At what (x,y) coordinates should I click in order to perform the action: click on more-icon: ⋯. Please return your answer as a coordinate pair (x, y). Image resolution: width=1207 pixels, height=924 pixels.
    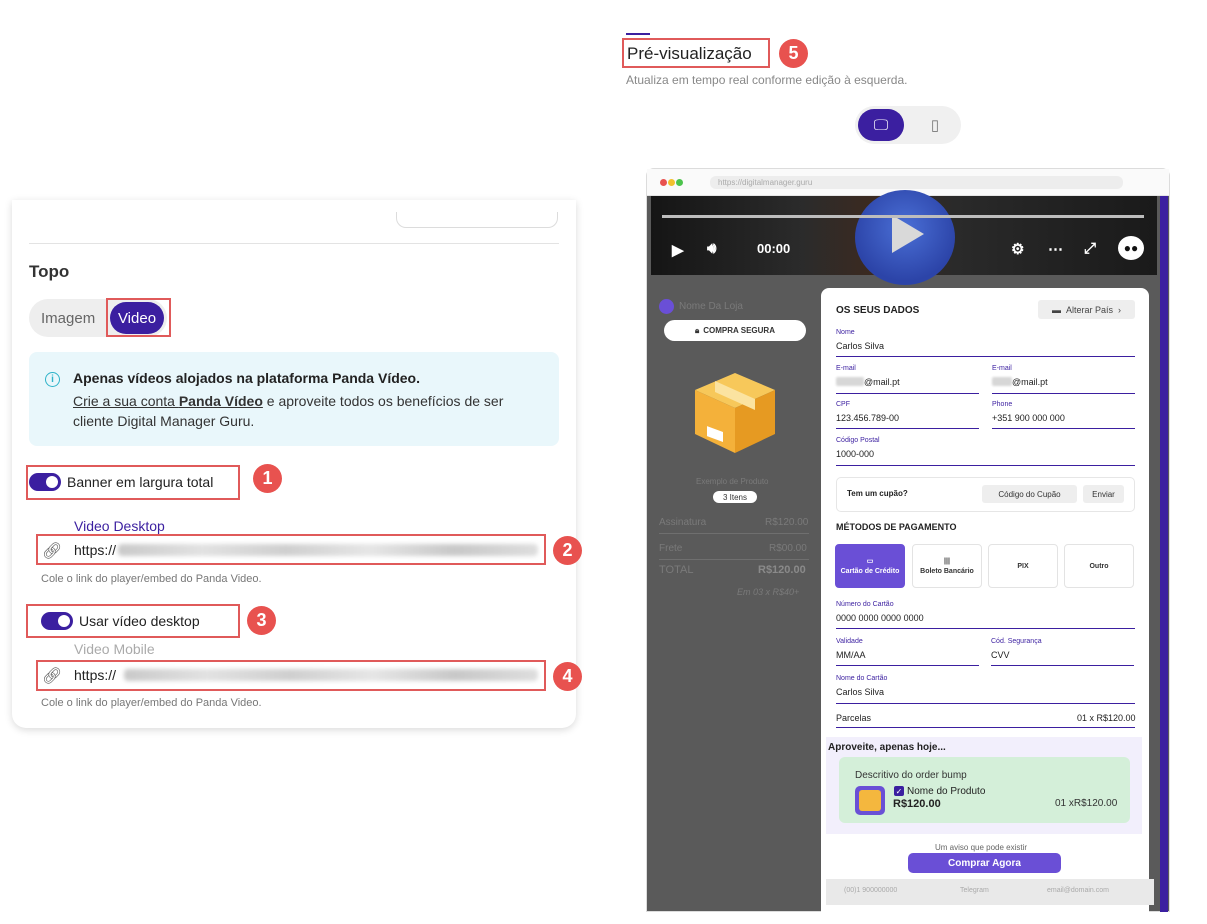
    Looking at the image, I should click on (1055, 249).